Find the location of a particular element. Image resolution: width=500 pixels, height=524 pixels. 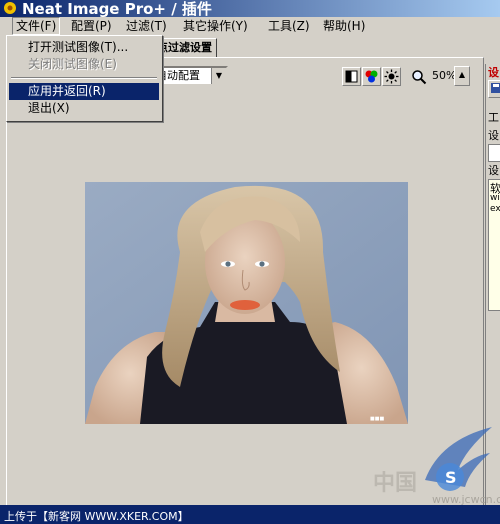

title-bar: Neat Image Pro+ / 插件 is located at coordinates (250, 9).